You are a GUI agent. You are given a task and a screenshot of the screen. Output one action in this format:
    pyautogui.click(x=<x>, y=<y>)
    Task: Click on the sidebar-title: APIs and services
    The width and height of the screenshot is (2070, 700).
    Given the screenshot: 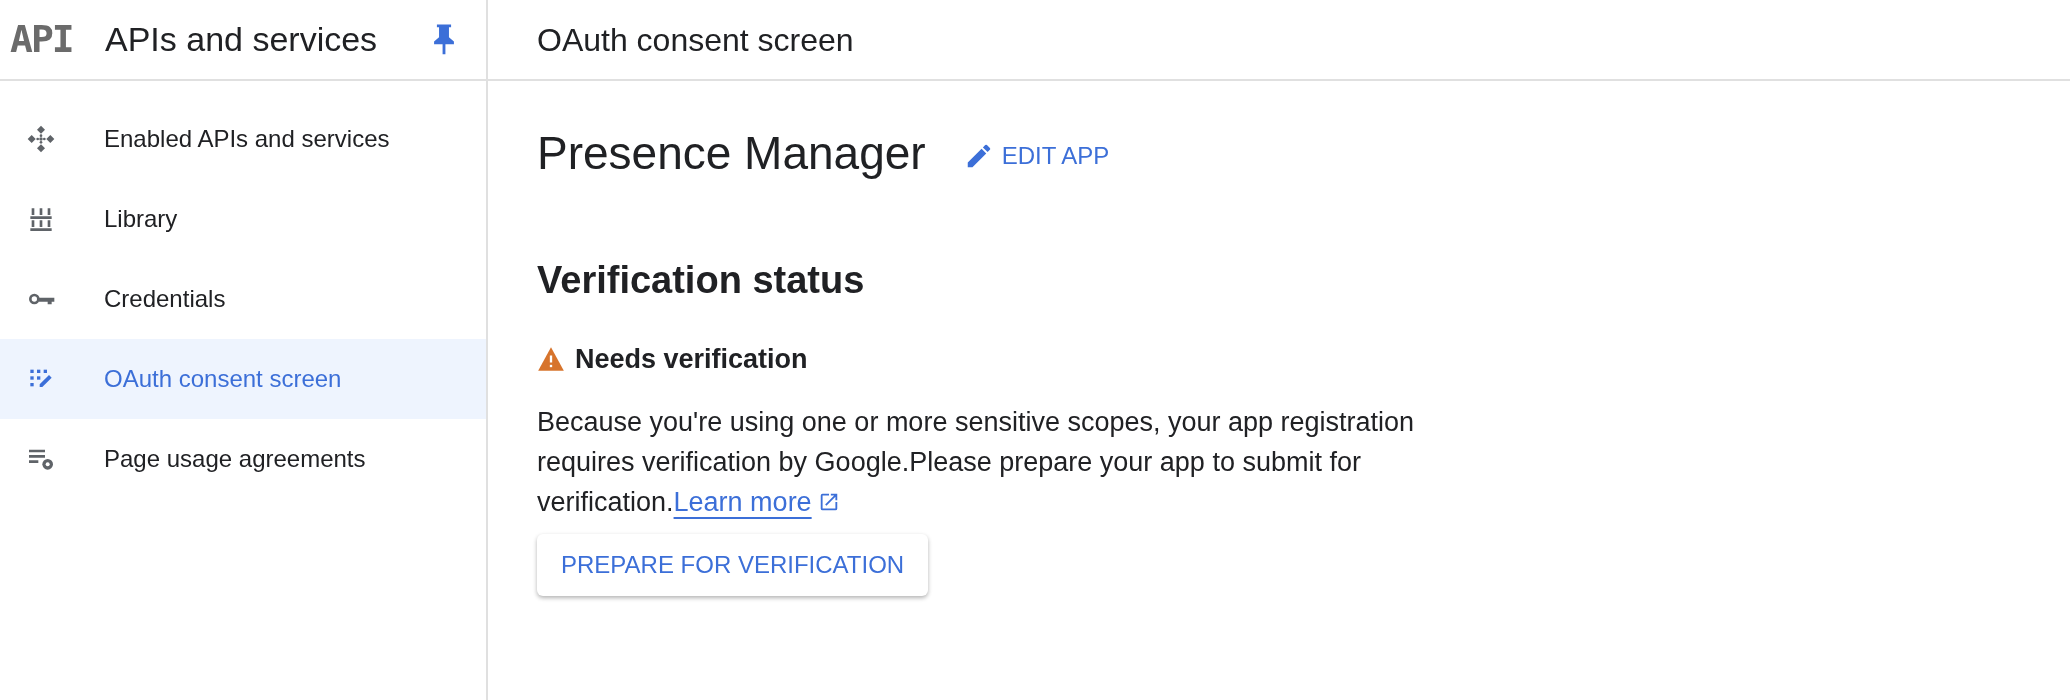 What is the action you would take?
    pyautogui.click(x=242, y=39)
    